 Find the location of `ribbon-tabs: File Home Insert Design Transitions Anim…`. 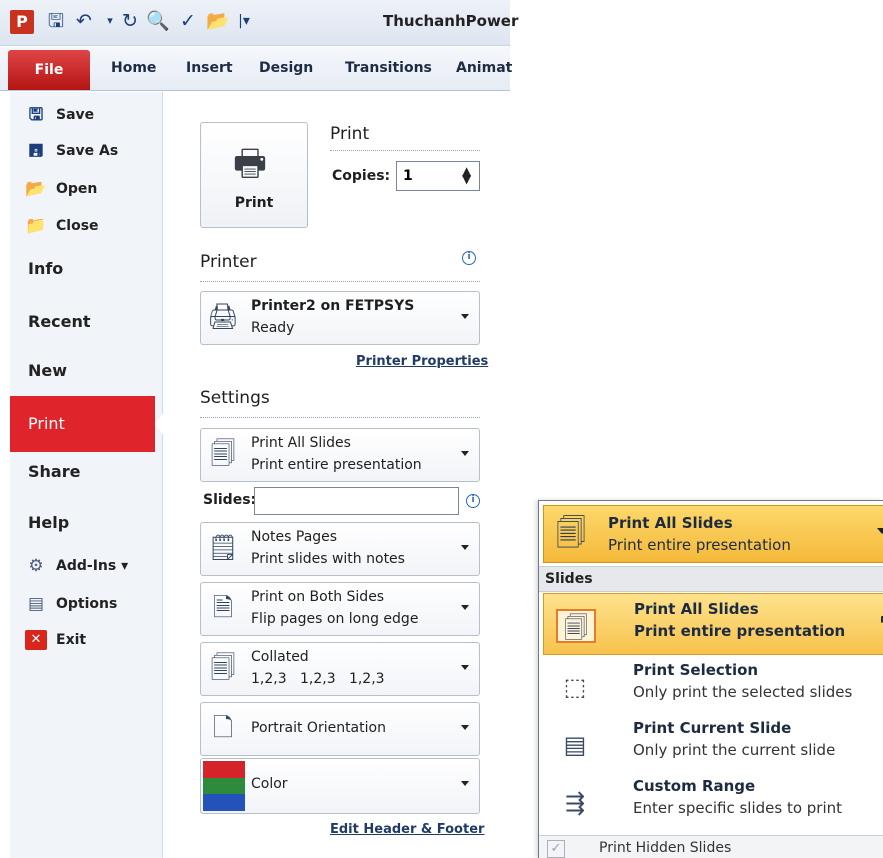

ribbon-tabs: File Home Insert Design Transitions Anim… is located at coordinates (256, 69).